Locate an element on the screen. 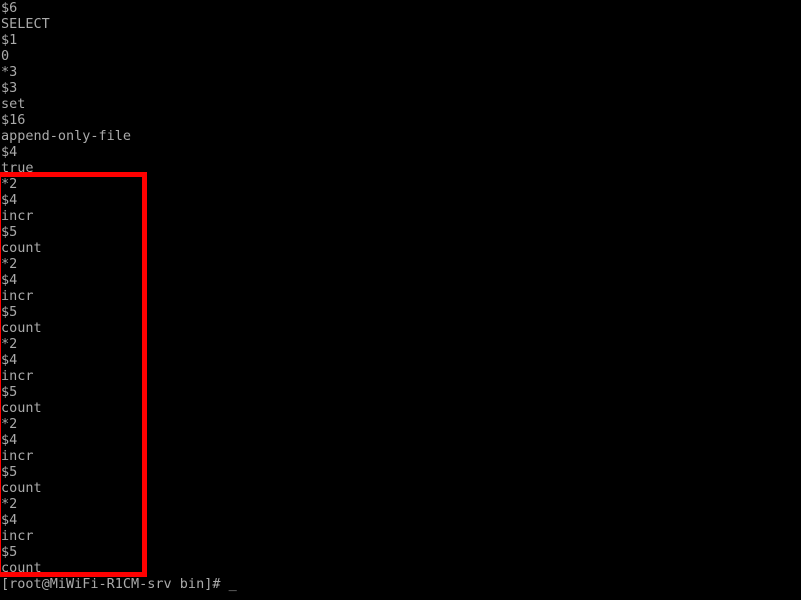 This screenshot has width=801, height=600. terminal-output-line: 0 is located at coordinates (5, 56).